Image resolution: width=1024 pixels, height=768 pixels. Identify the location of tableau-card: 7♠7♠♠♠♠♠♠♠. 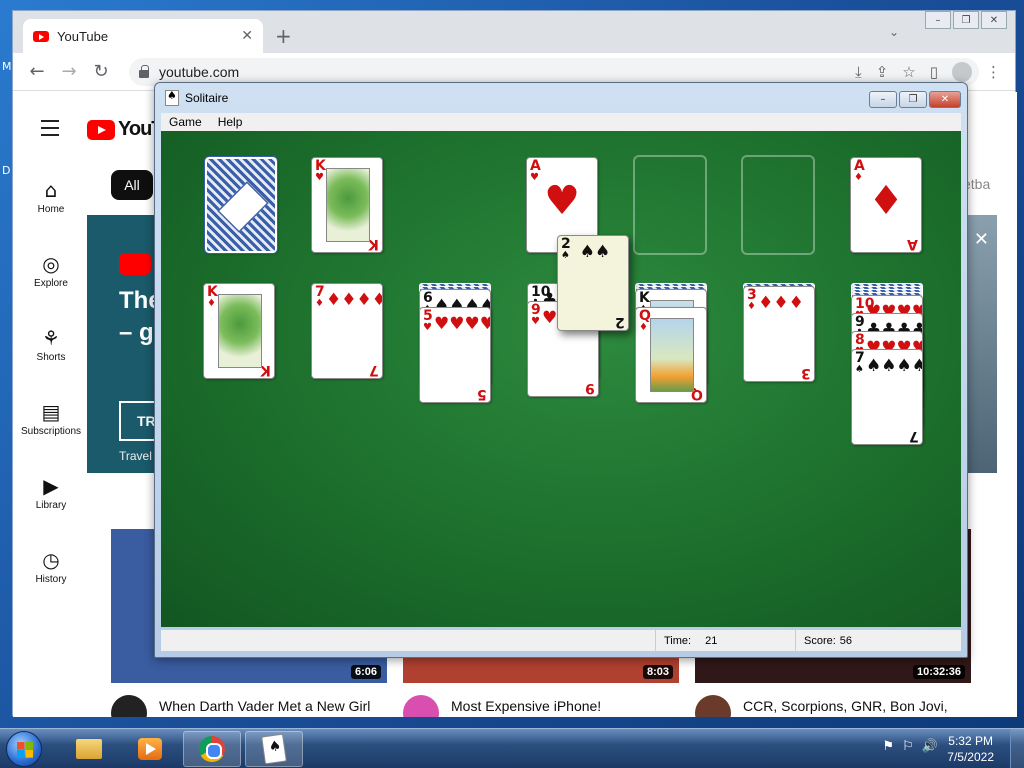
(887, 397).